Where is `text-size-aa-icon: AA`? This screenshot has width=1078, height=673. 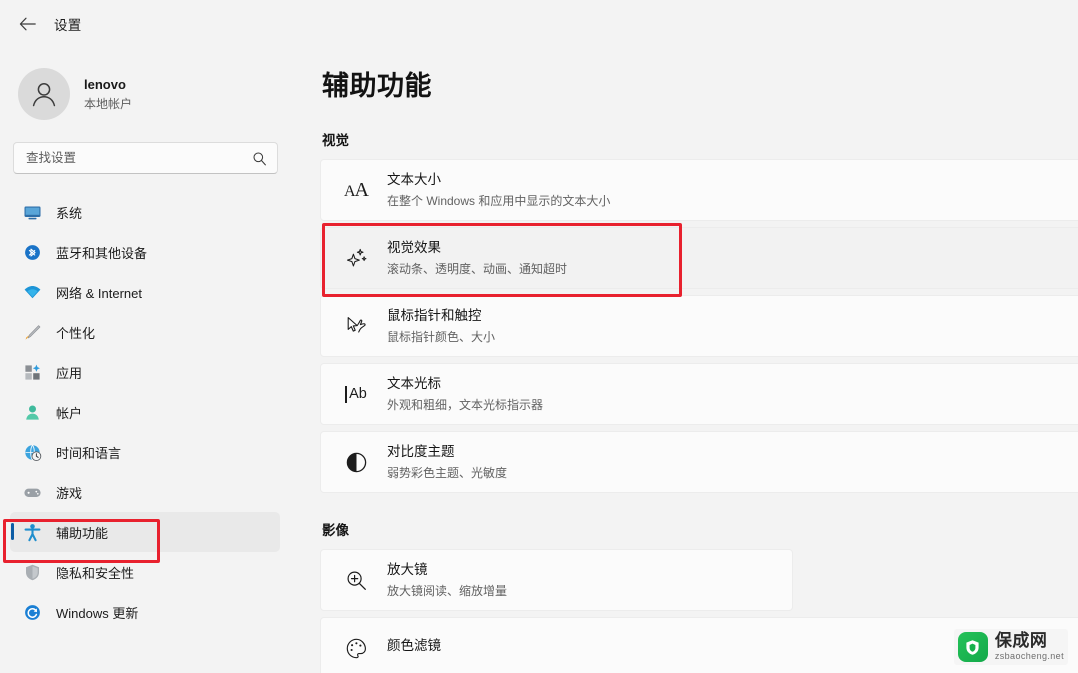
text-size-aa-icon: AA is located at coordinates (356, 189).